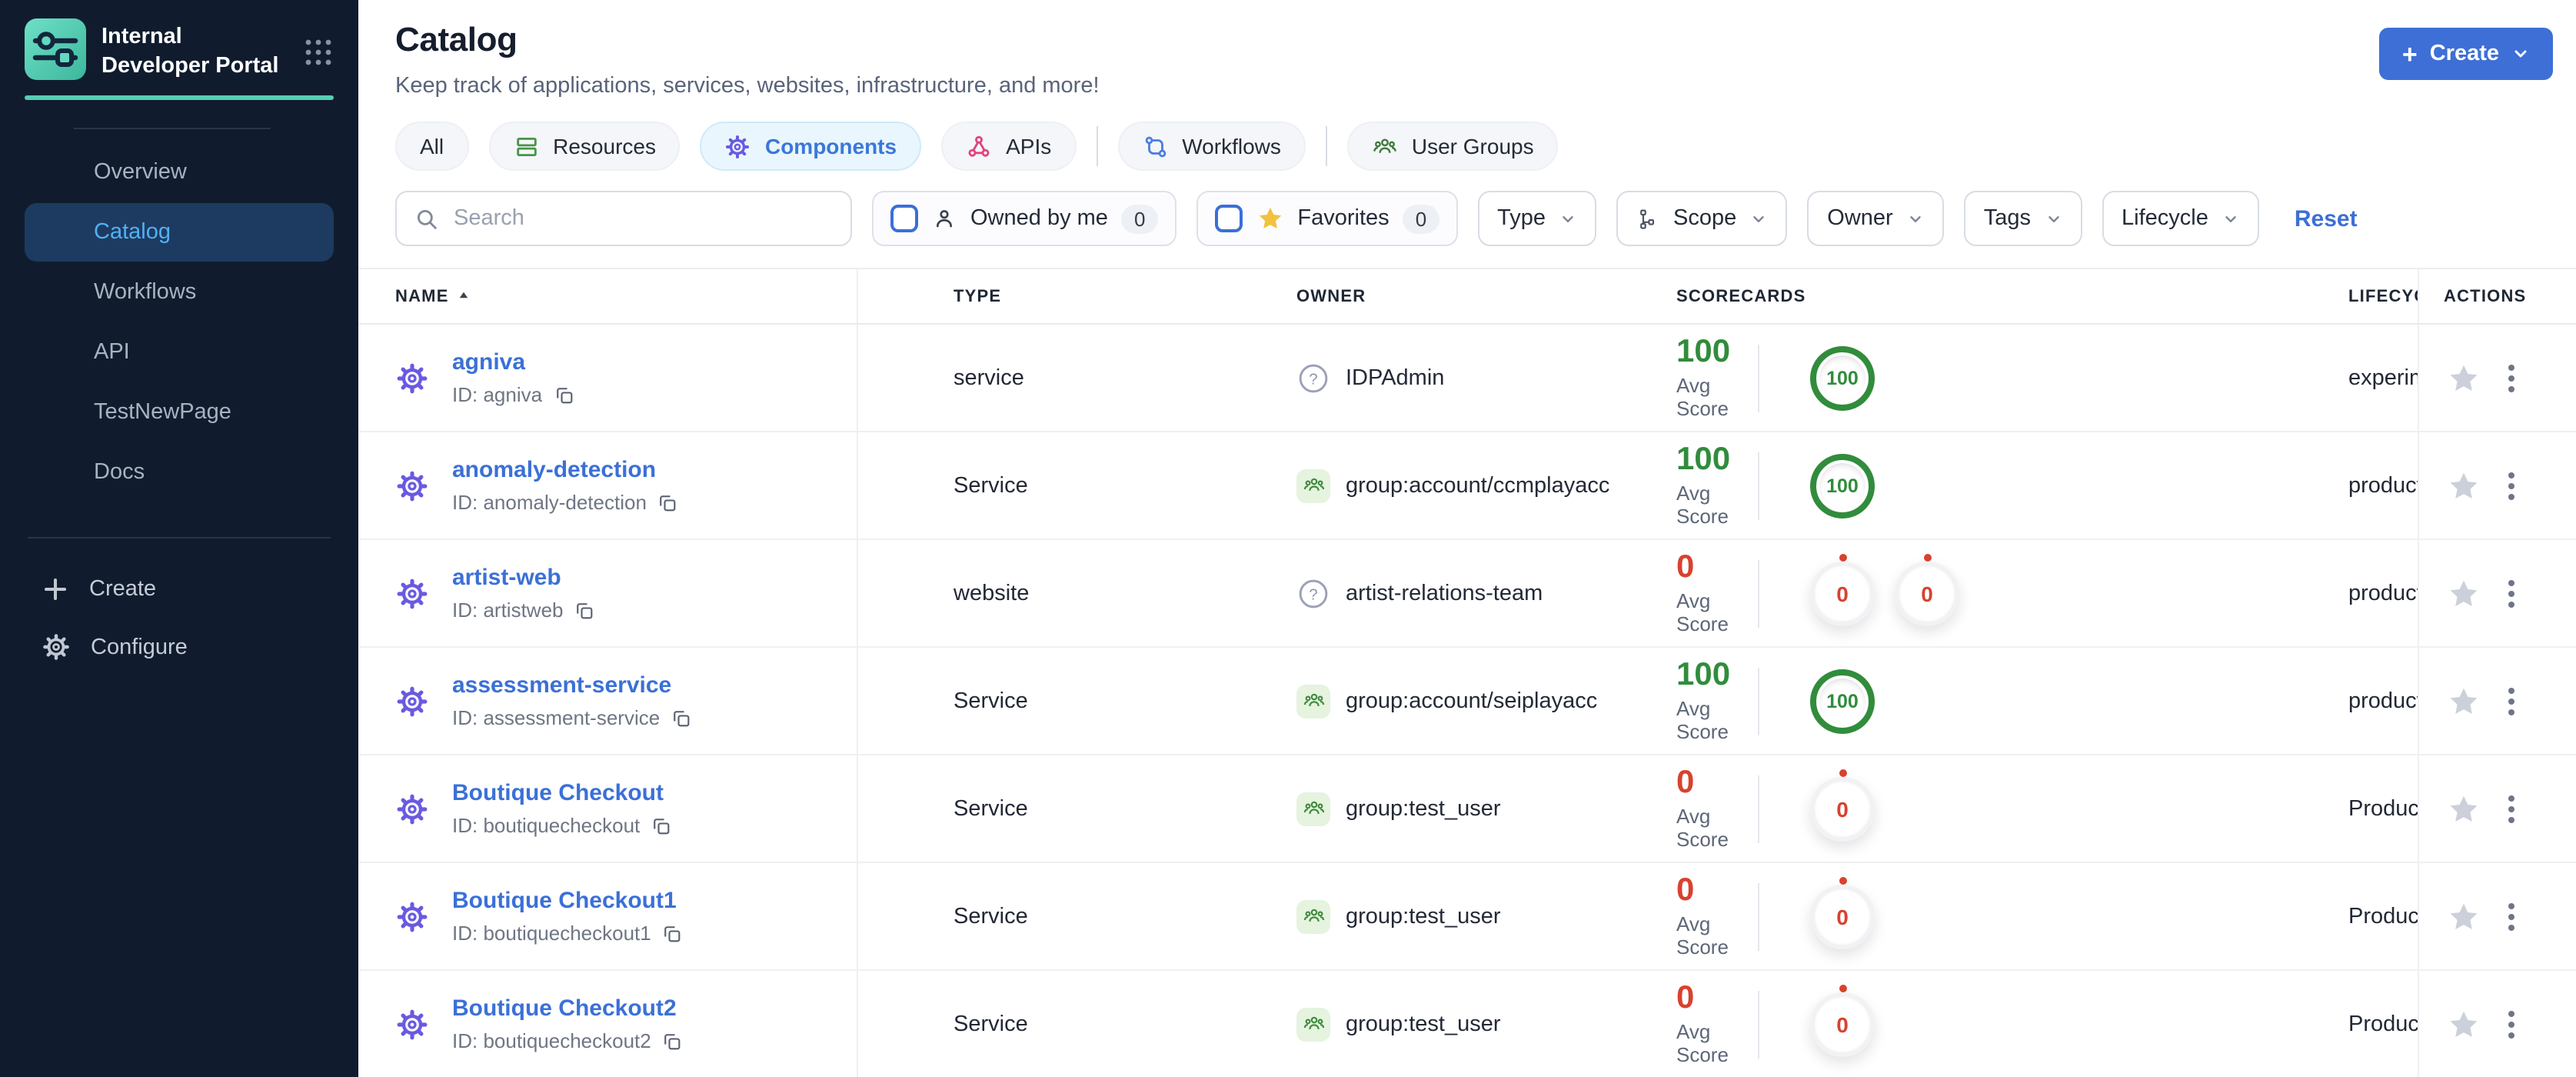 This screenshot has height=1077, width=2576. Describe the element at coordinates (1537, 218) in the screenshot. I see `type-dropdown: Type` at that location.